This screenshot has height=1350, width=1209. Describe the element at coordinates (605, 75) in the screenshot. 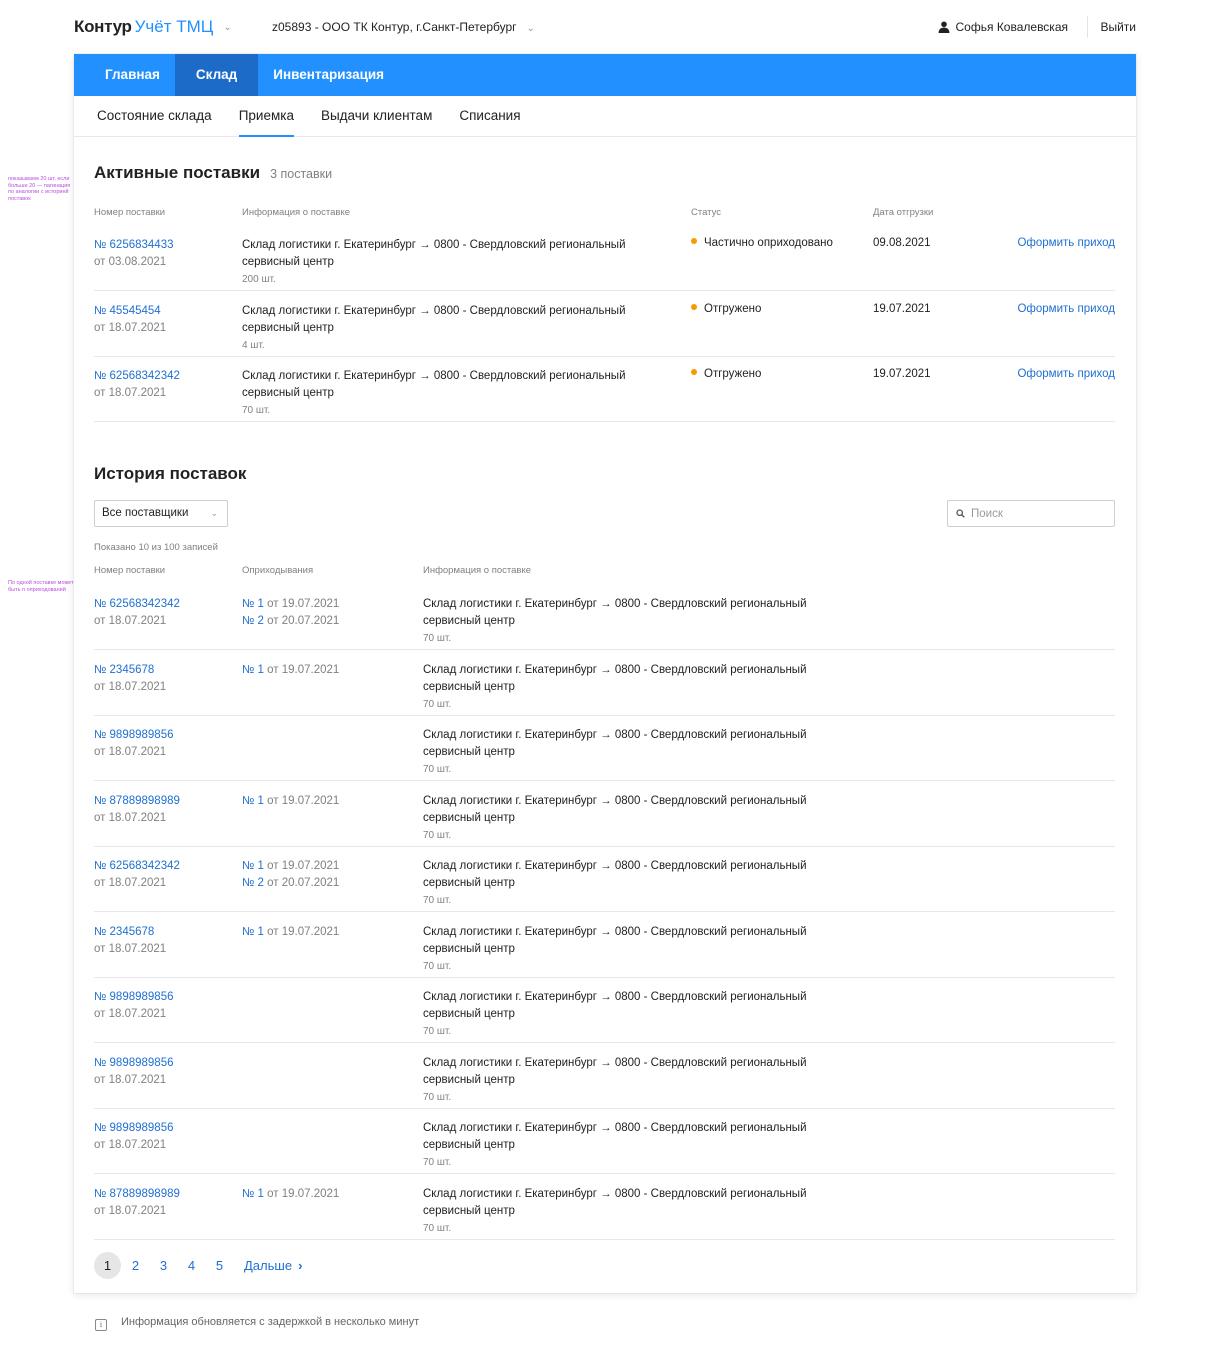

I see `main-nav: Главная Склад Инвентаризация` at that location.